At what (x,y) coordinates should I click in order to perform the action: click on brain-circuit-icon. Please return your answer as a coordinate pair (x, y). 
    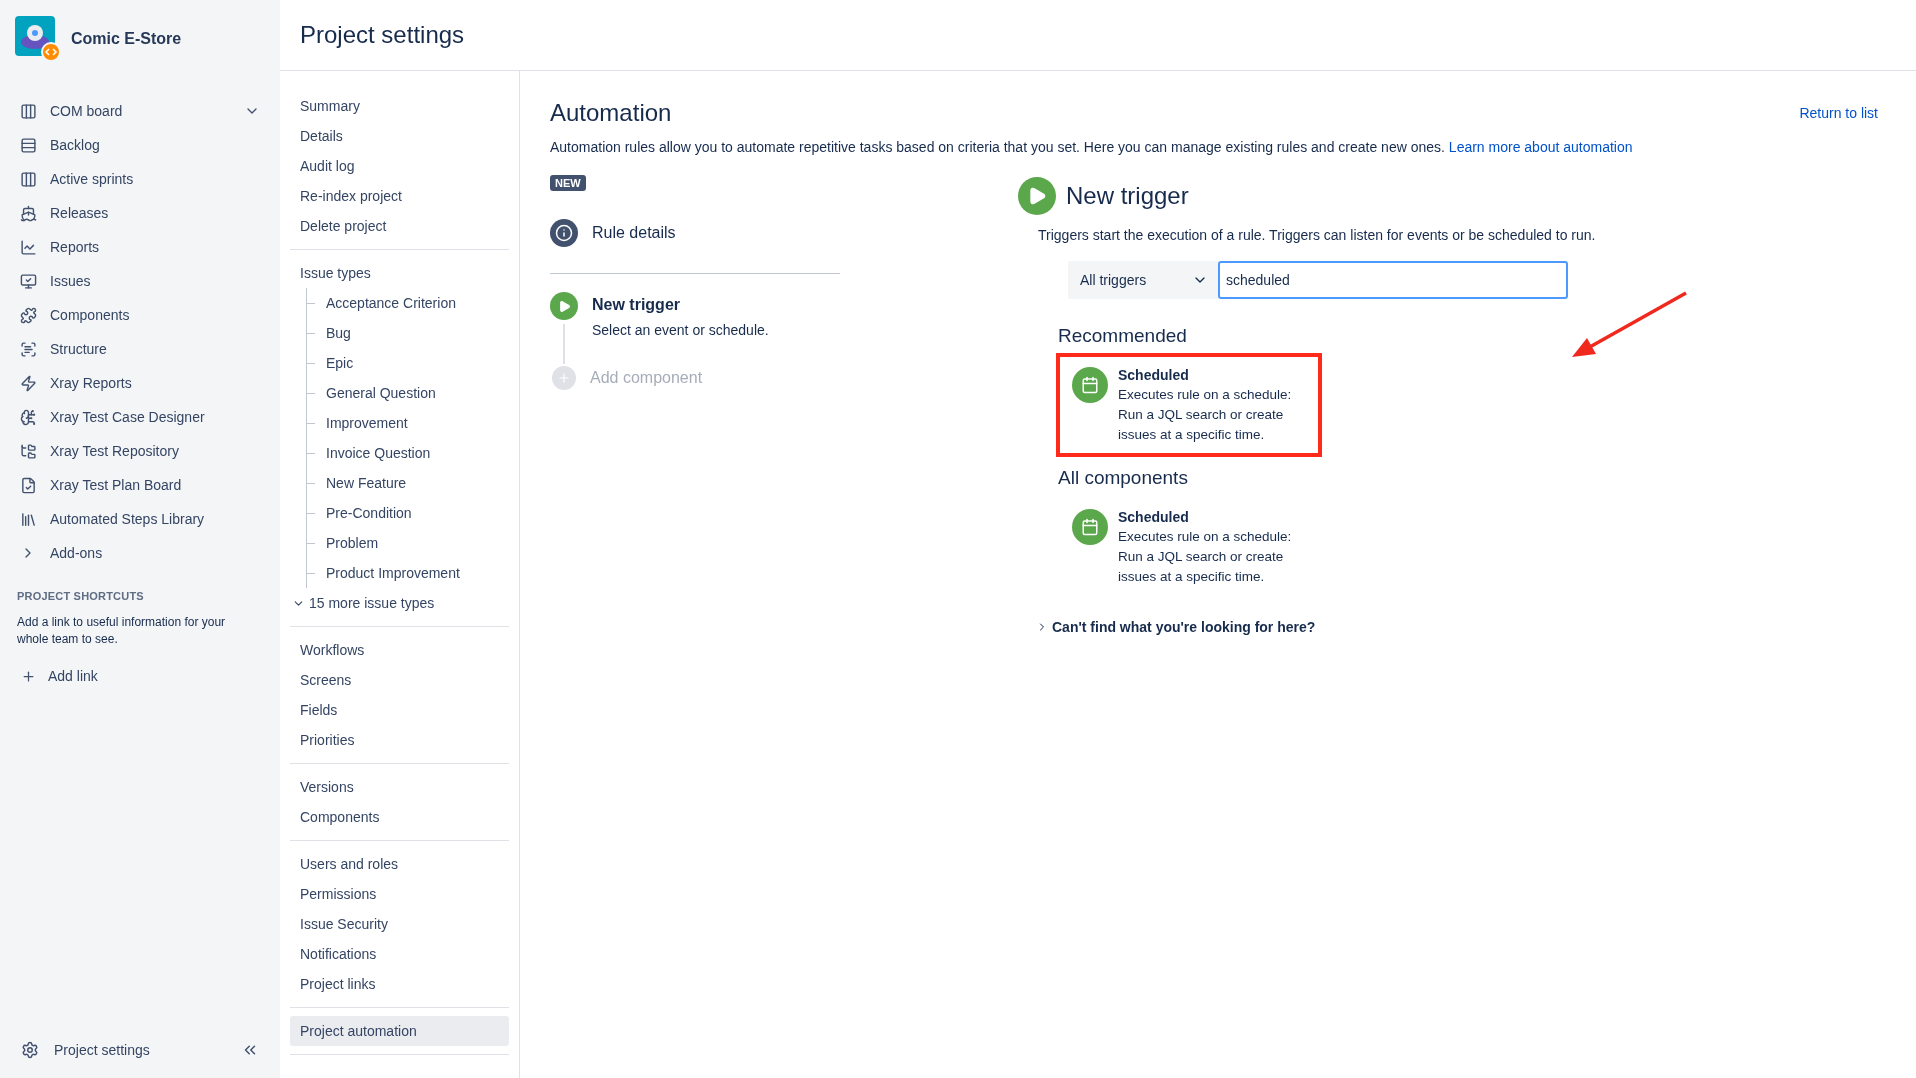
    Looking at the image, I should click on (28, 417).